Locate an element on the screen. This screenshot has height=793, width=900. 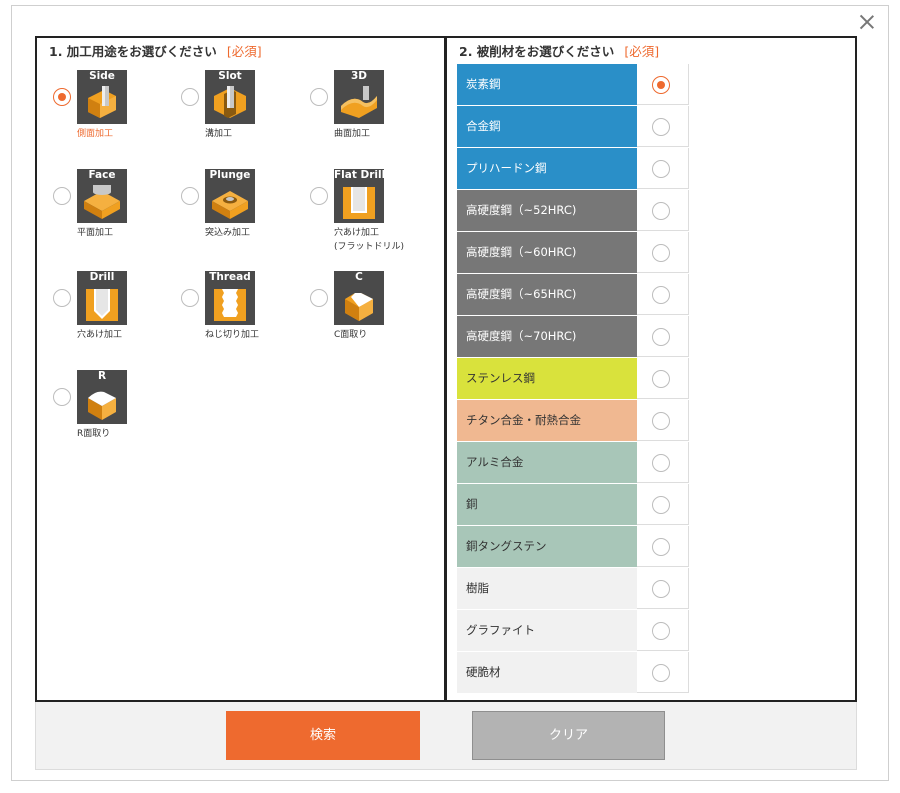
option-r-chamfer: R R面取り is located at coordinates (115, 416).